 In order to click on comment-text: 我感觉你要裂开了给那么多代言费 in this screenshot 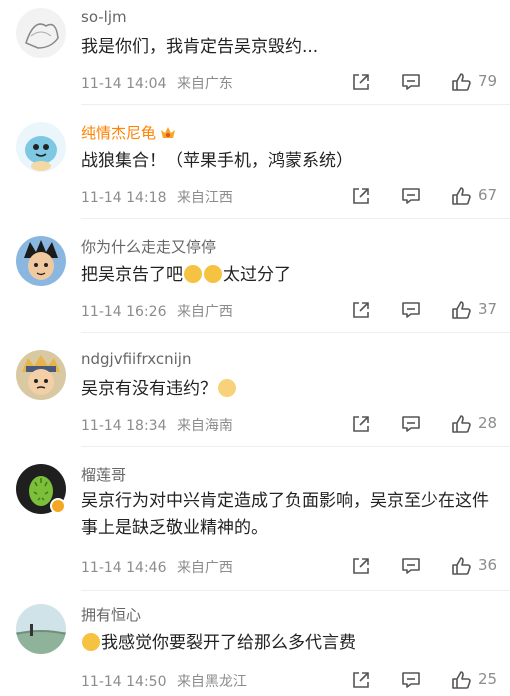, I will do `click(291, 643)`.